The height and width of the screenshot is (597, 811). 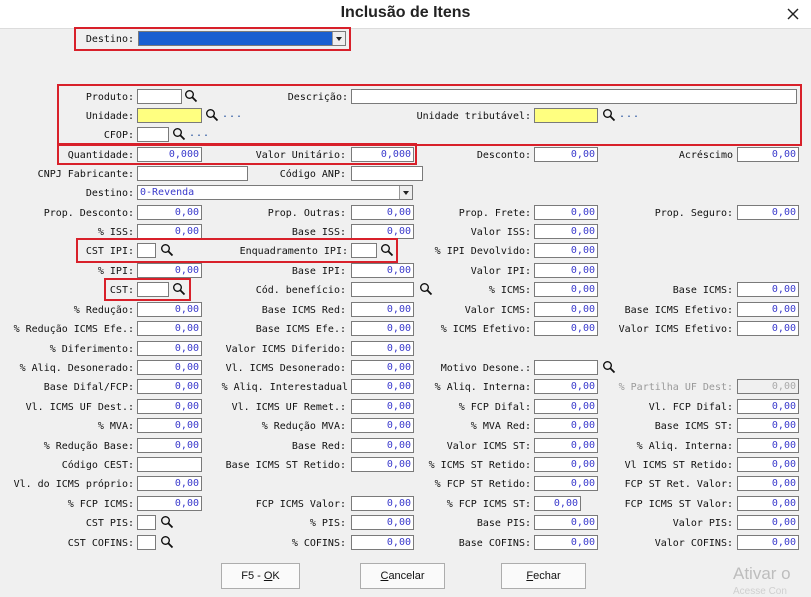 I want to click on ipi-devolvido-input: 0,00, so click(x=566, y=250).